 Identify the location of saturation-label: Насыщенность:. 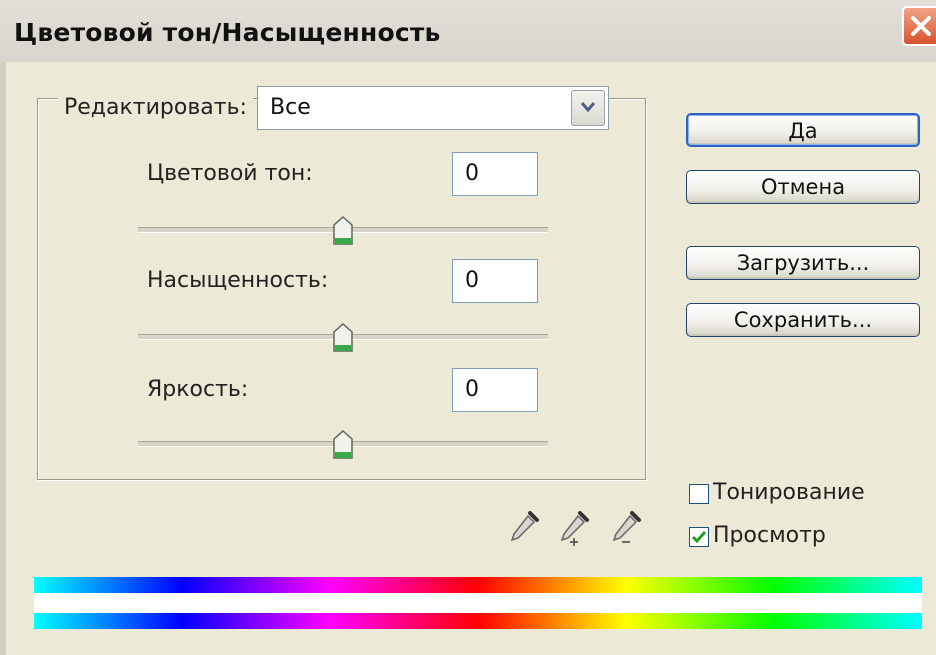
(238, 280).